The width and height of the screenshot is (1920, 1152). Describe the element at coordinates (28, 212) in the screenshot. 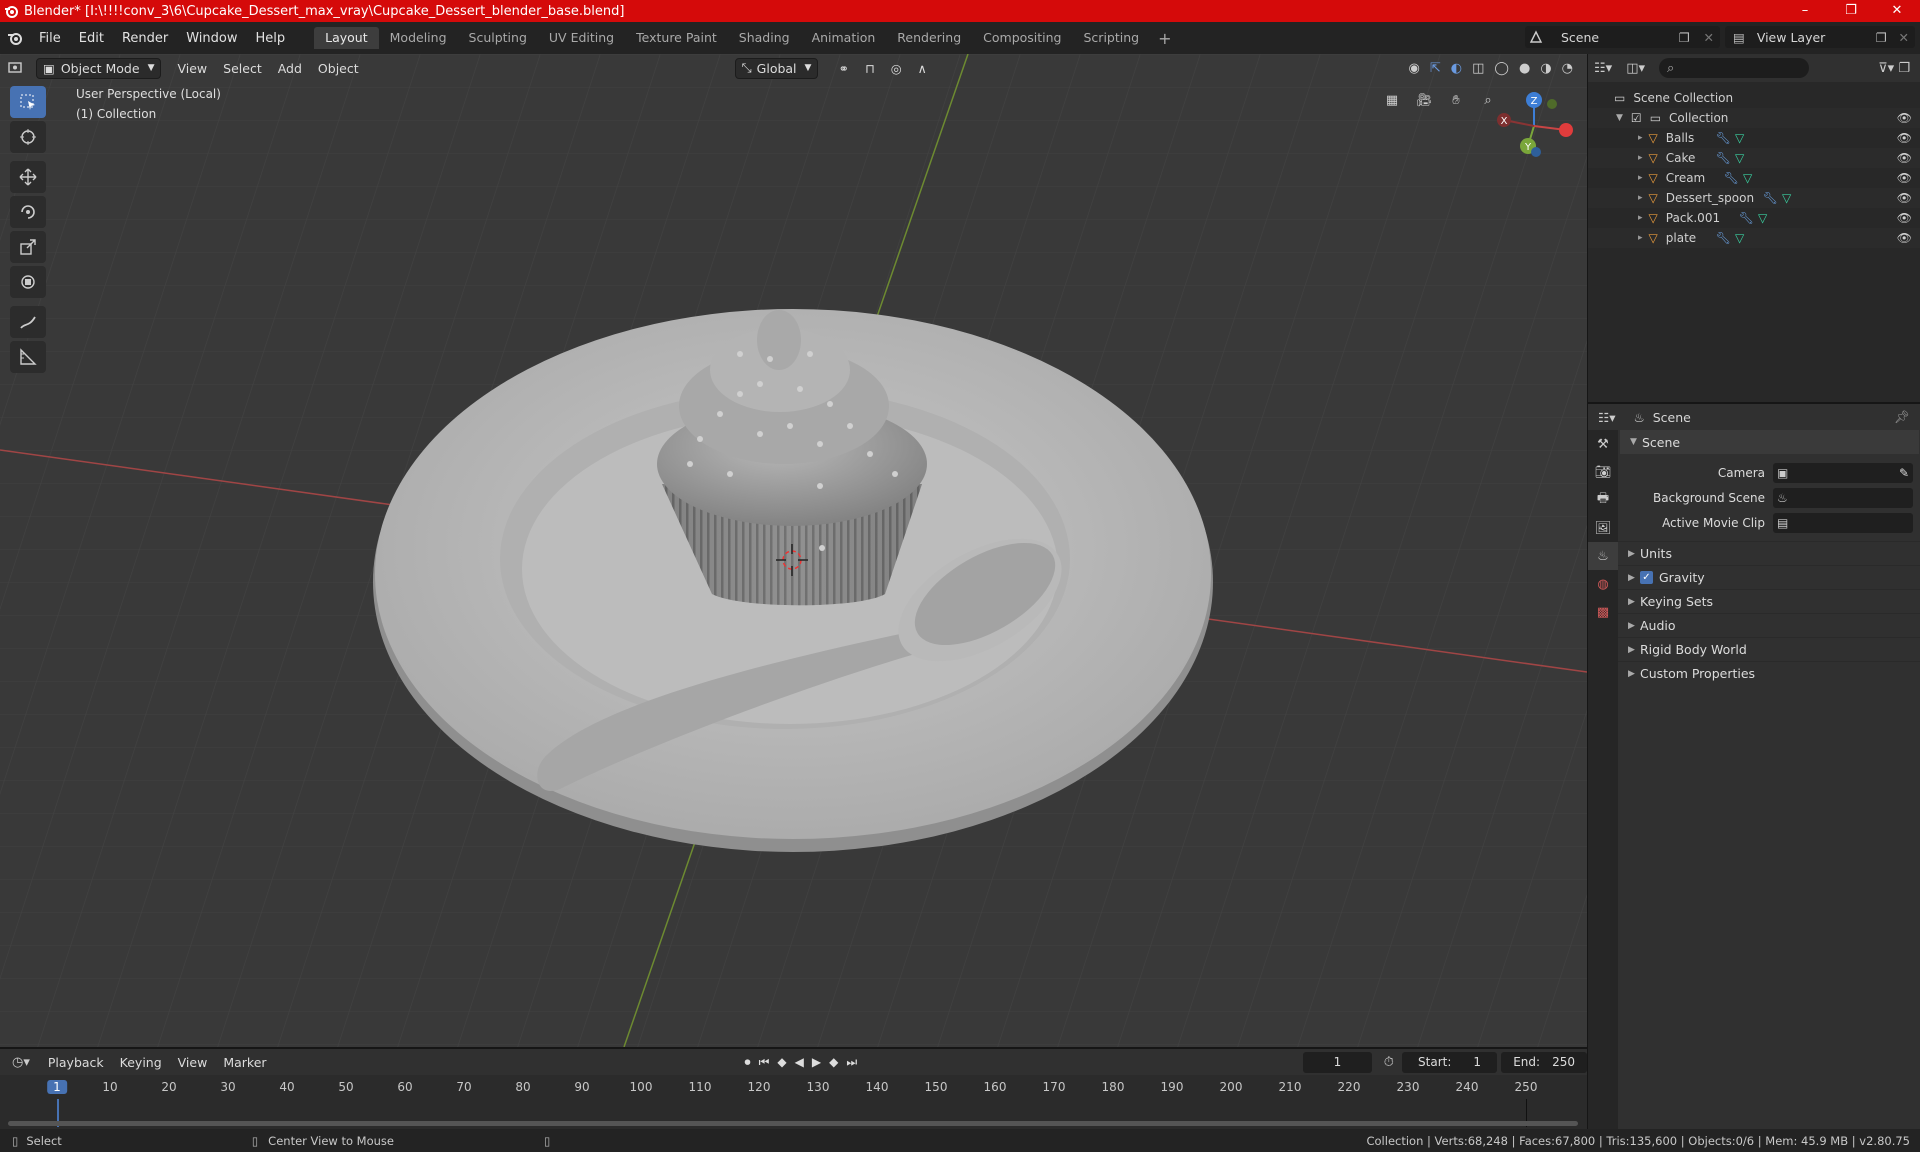

I see `rotate-tool` at that location.